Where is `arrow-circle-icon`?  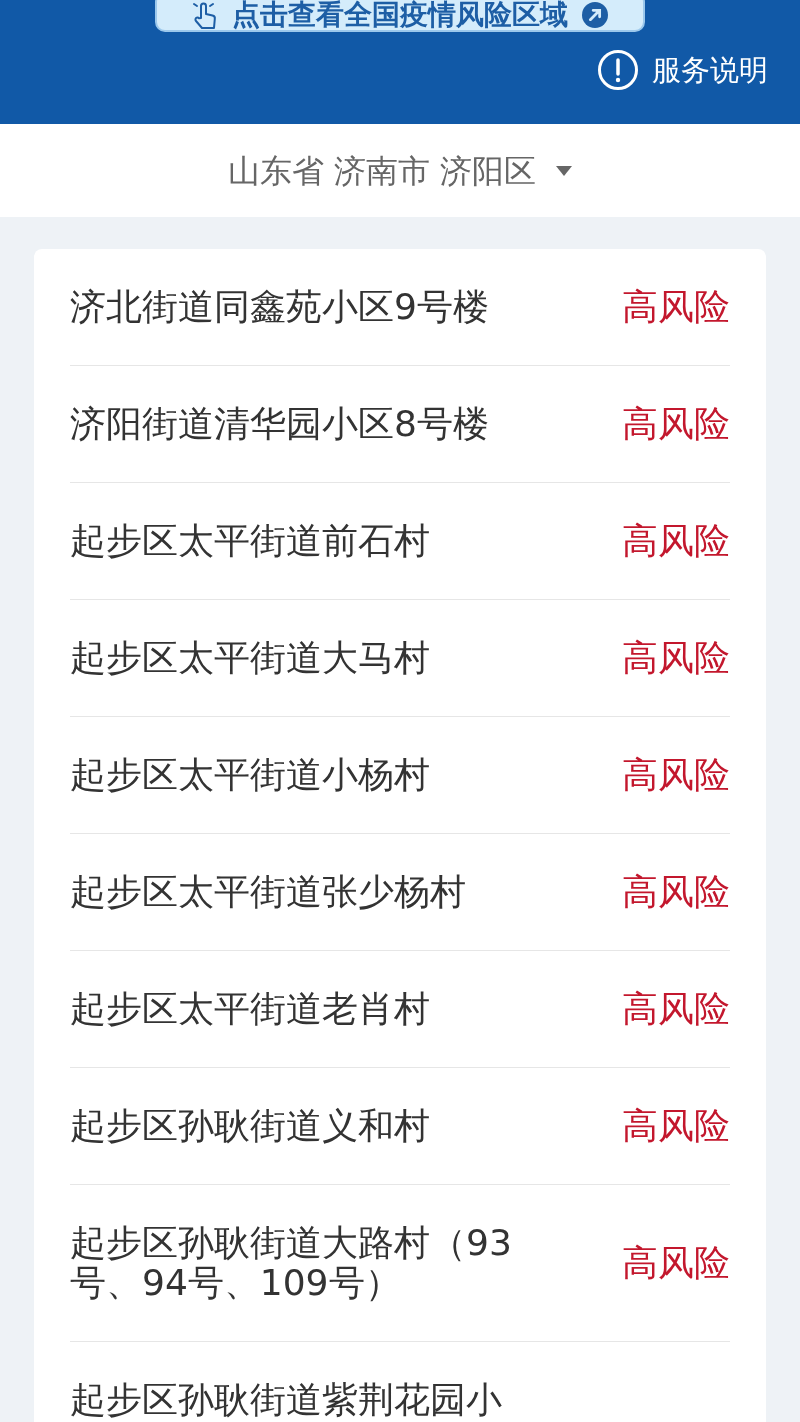 arrow-circle-icon is located at coordinates (595, 15).